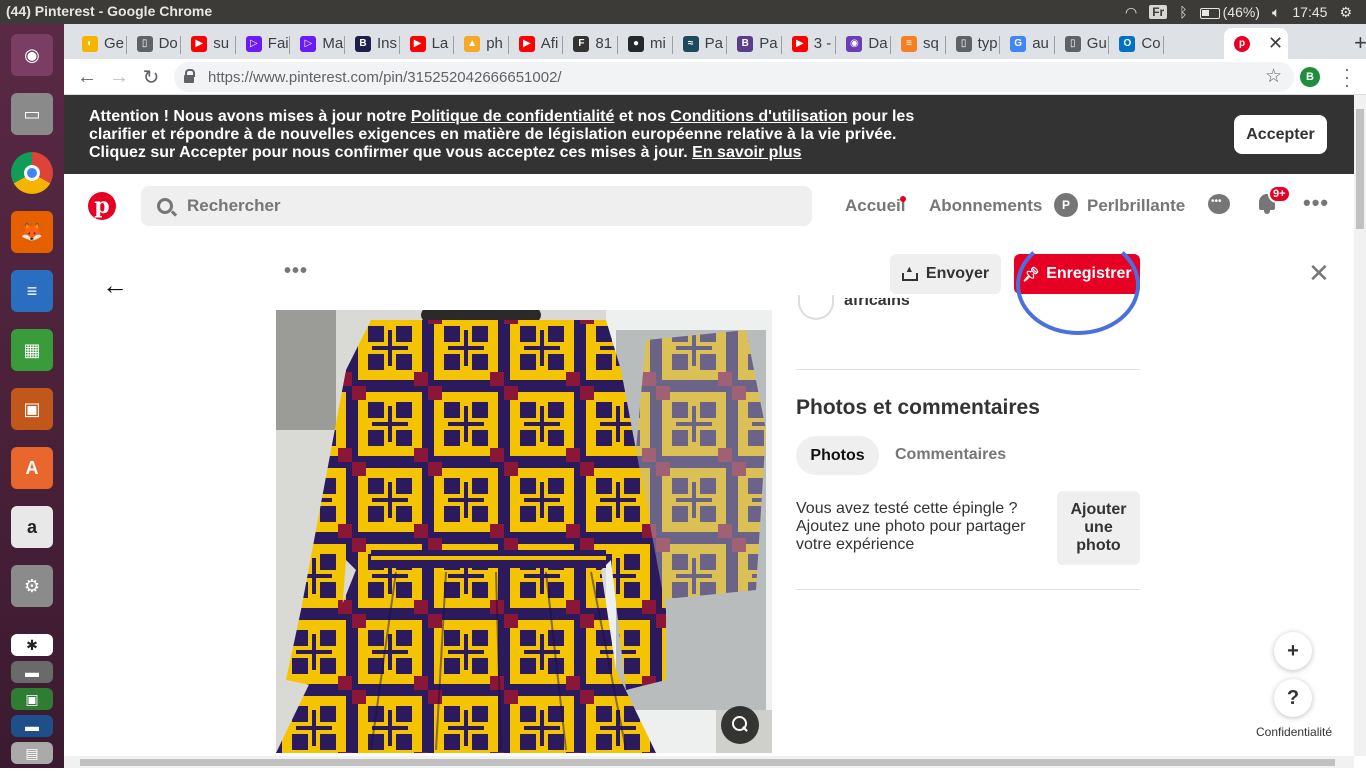  What do you see at coordinates (875, 206) in the screenshot?
I see `nav-home: Accueil` at bounding box center [875, 206].